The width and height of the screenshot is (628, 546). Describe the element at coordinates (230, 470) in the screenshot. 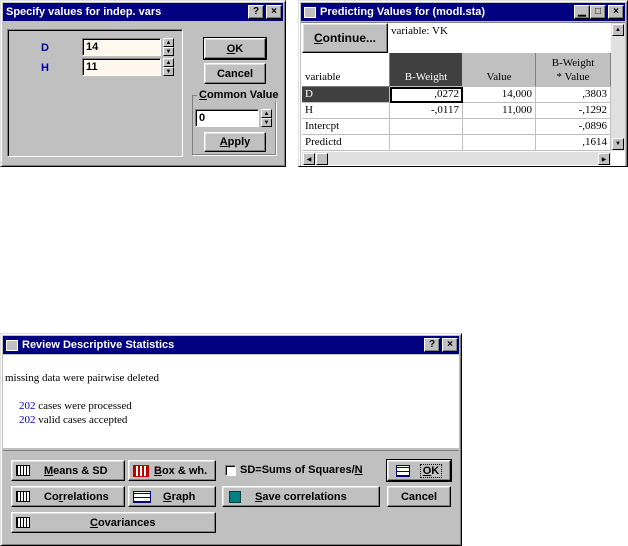

I see `sd-sums-checkbox` at that location.